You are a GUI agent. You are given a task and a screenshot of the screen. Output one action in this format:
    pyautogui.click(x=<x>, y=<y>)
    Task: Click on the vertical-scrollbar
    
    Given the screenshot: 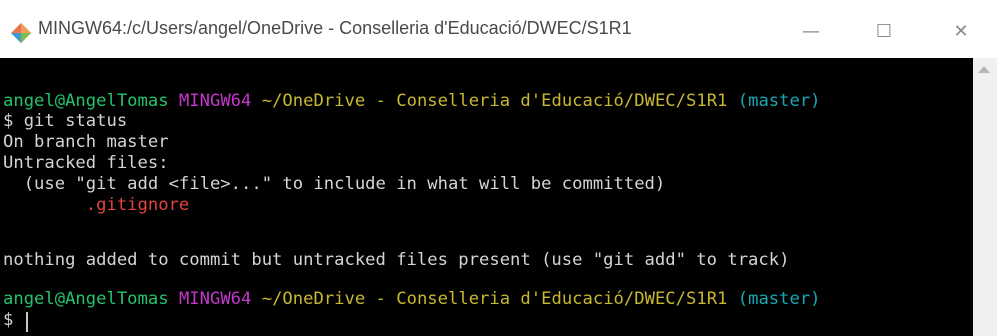 What is the action you would take?
    pyautogui.click(x=985, y=197)
    